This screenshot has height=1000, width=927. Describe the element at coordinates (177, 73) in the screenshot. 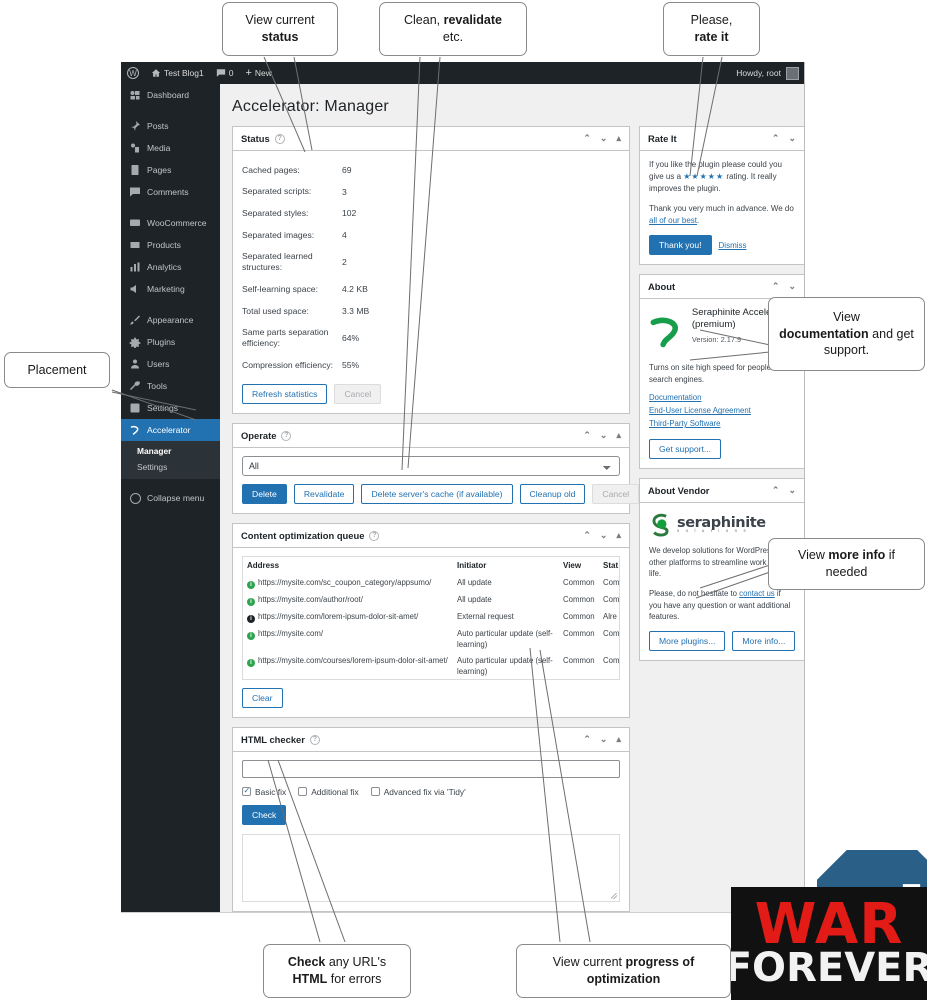

I see `site-name-menu: Test Blog1` at that location.